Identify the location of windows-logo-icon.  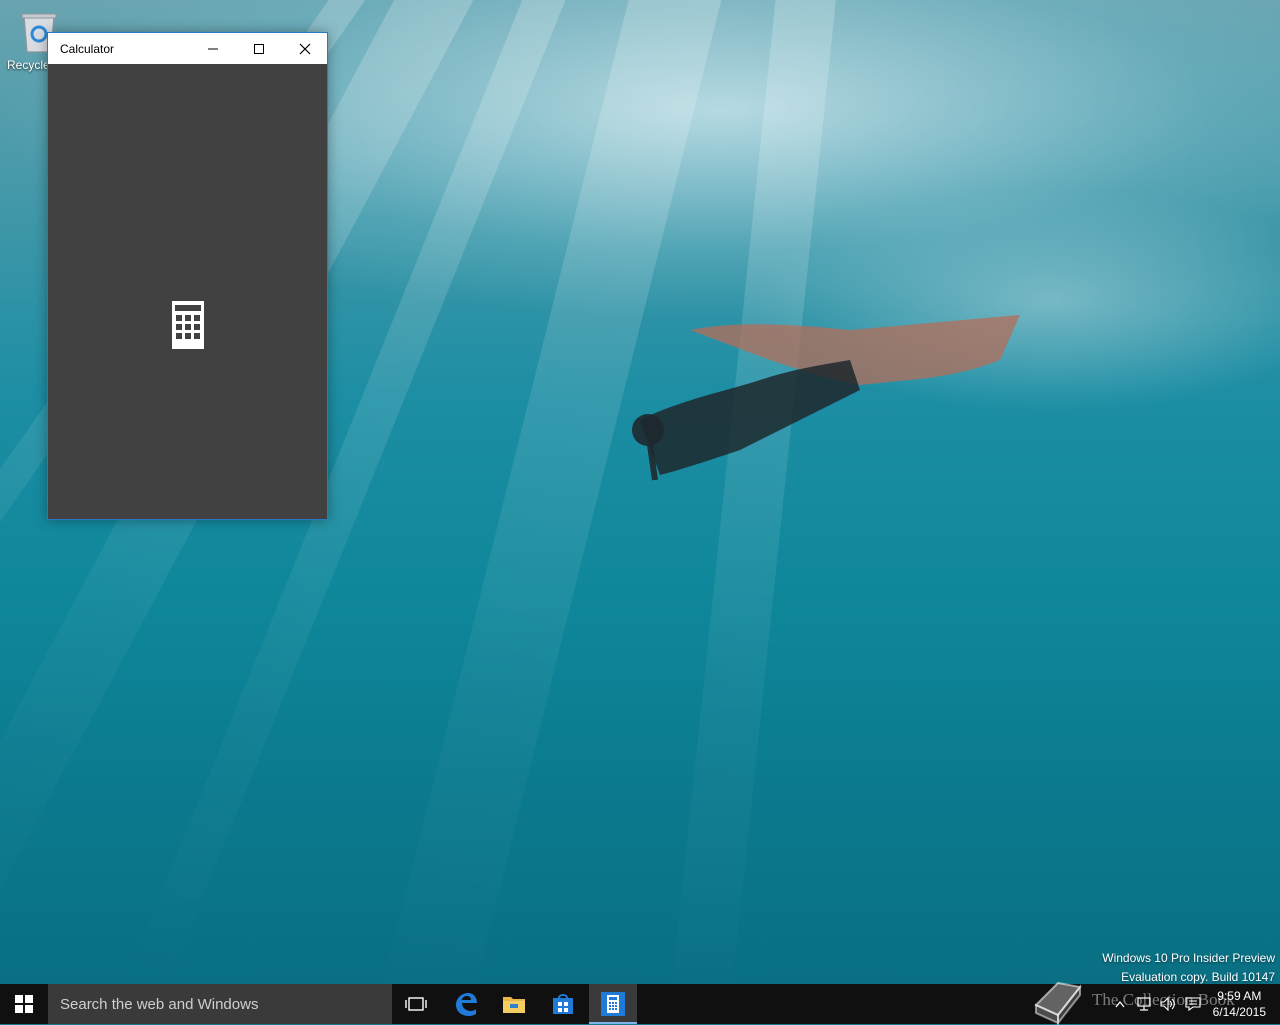
(24, 1004).